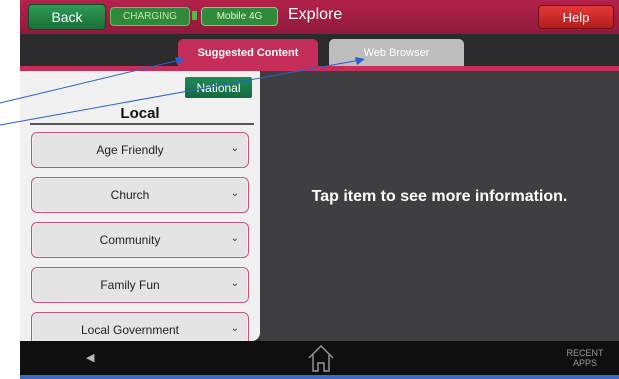  I want to click on battery-icon, so click(194, 15).